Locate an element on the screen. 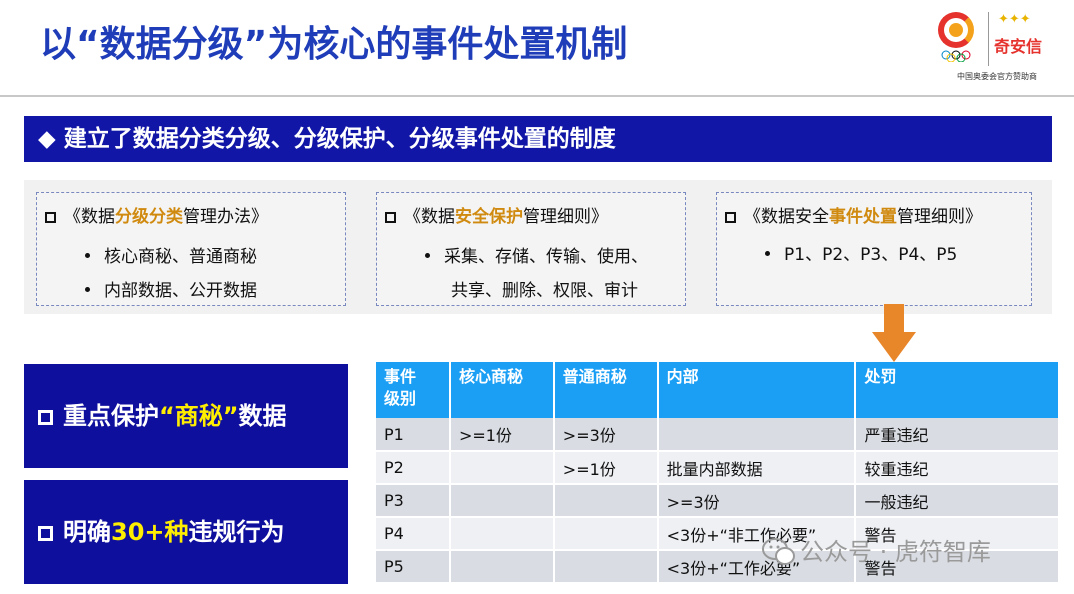 The image size is (1074, 594). list-item-text: 采集、存储、传输、使用、 is located at coordinates (546, 257).